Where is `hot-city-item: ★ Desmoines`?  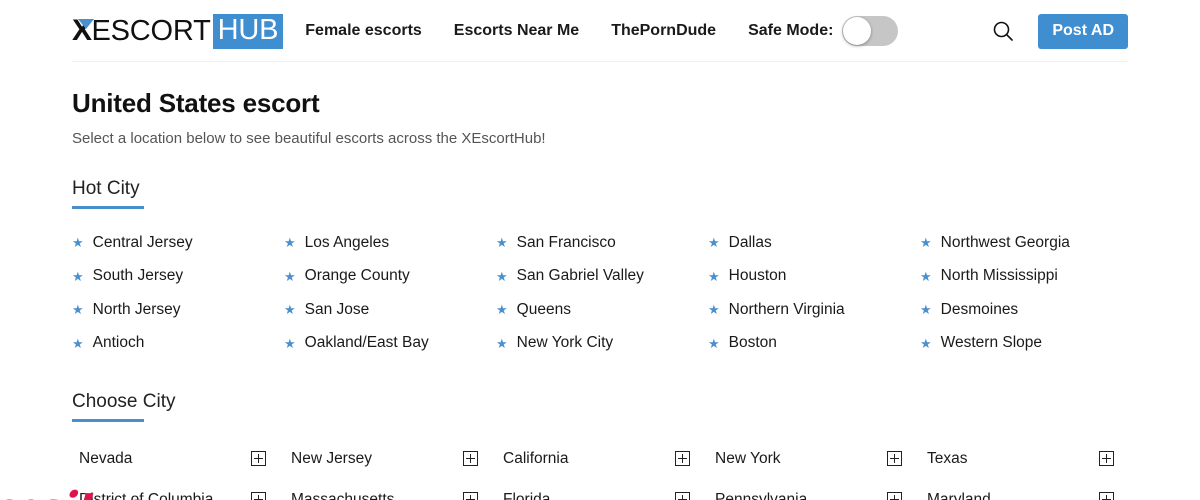 hot-city-item: ★ Desmoines is located at coordinates (1026, 310).